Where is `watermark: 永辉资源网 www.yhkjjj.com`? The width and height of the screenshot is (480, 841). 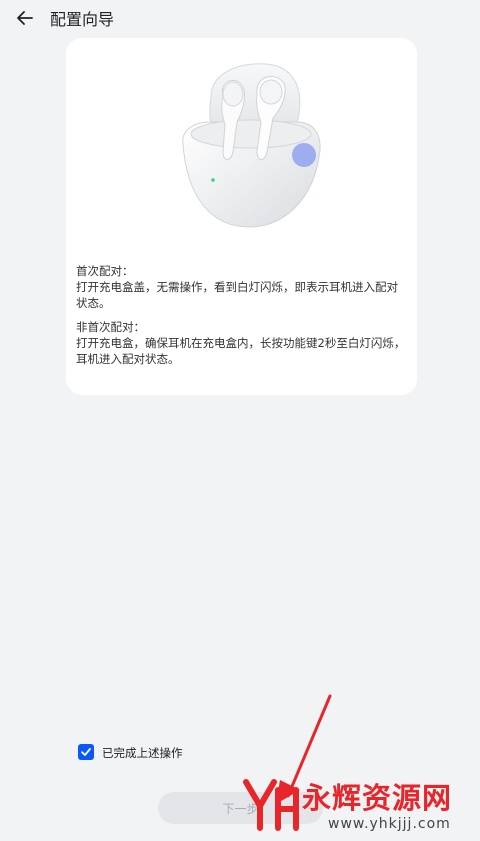 watermark: 永辉资源网 www.yhkjjj.com is located at coordinates (360, 806).